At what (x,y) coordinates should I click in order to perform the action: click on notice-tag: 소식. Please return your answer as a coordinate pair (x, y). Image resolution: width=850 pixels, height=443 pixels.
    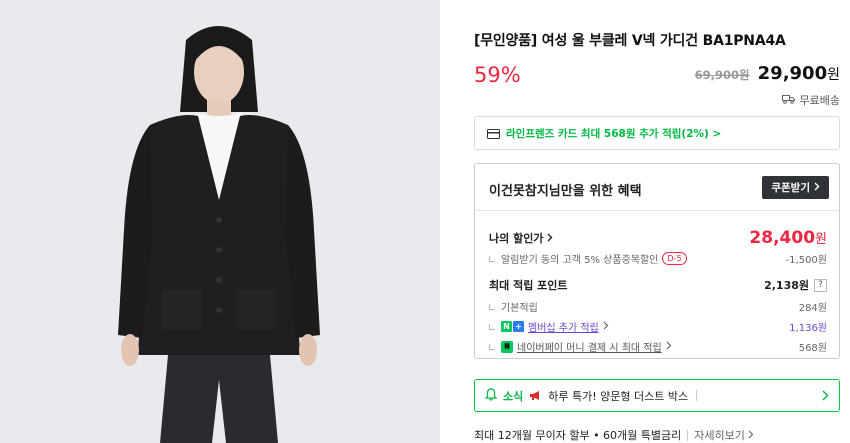
    Looking at the image, I should click on (513, 396).